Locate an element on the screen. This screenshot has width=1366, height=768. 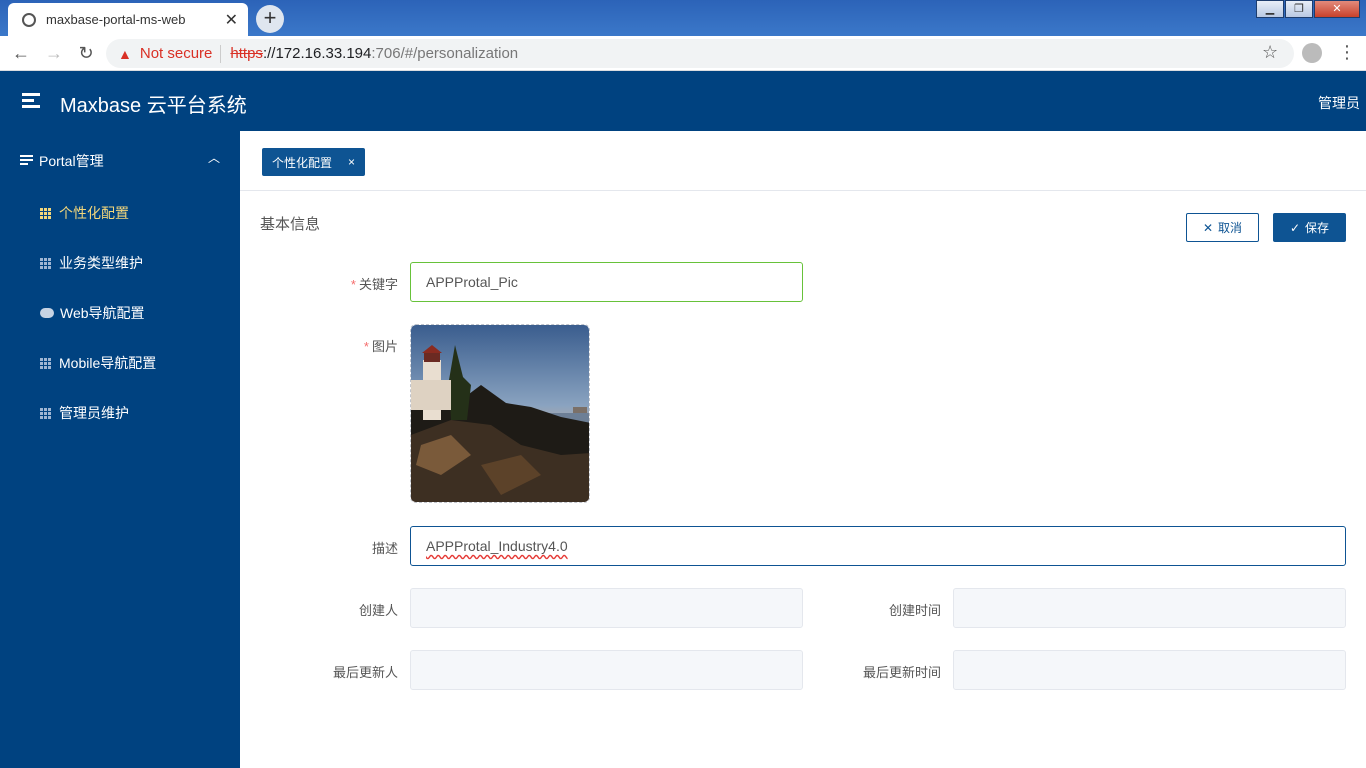
url-path: :706/#/personalization is located at coordinates (445, 53).